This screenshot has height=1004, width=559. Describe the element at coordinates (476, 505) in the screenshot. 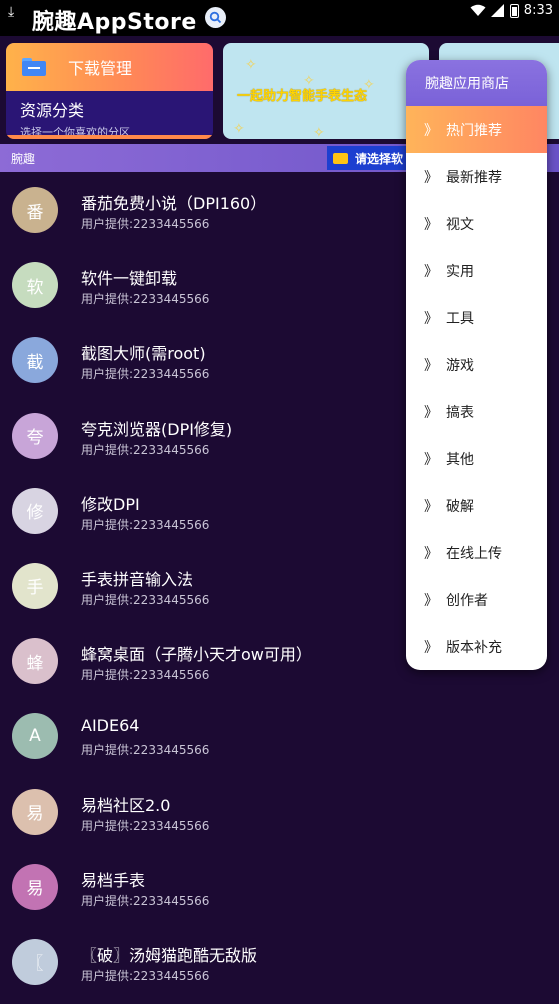

I see `menu-item: 》破解` at that location.